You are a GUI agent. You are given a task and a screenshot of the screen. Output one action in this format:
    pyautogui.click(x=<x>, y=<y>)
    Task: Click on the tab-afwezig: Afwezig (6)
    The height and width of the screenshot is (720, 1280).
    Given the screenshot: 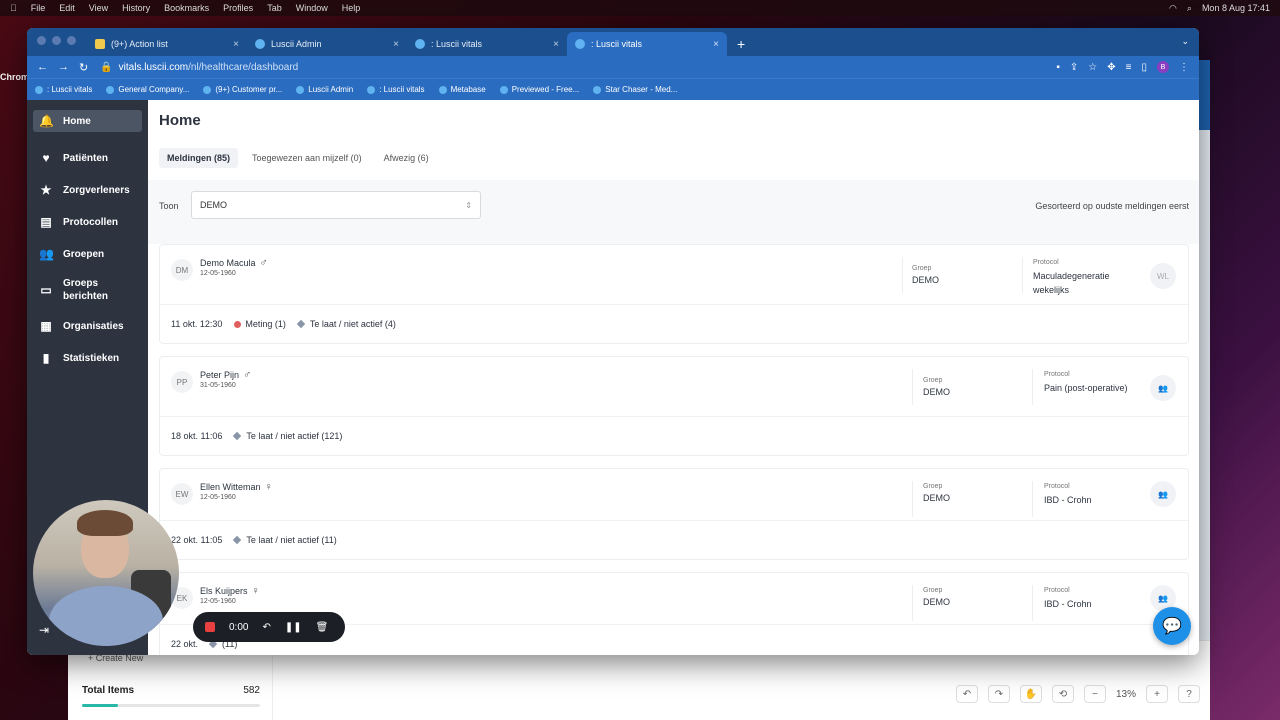 What is the action you would take?
    pyautogui.click(x=406, y=158)
    